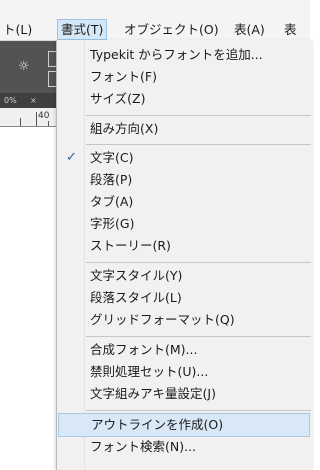 Image resolution: width=320 pixels, height=470 pixels. What do you see at coordinates (184, 224) in the screenshot?
I see `menu-item-glyphs: 字形(G)` at bounding box center [184, 224].